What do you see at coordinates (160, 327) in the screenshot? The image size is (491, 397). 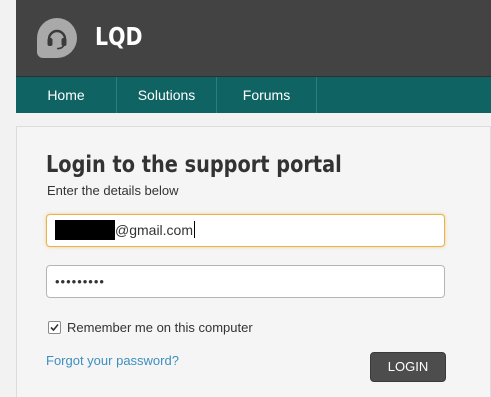 I see `remember-me-label: Remember me on this computer` at bounding box center [160, 327].